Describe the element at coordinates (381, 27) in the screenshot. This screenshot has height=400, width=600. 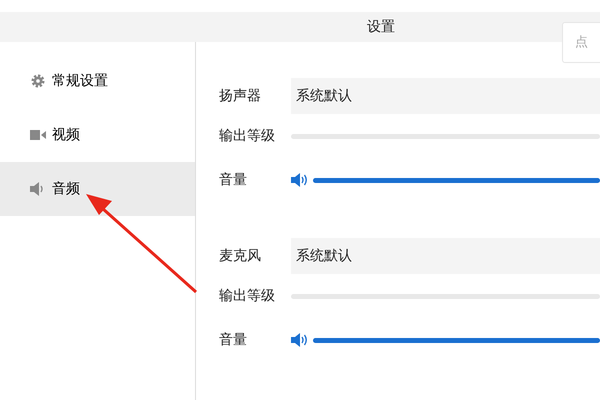
I see `window-title: 设置` at that location.